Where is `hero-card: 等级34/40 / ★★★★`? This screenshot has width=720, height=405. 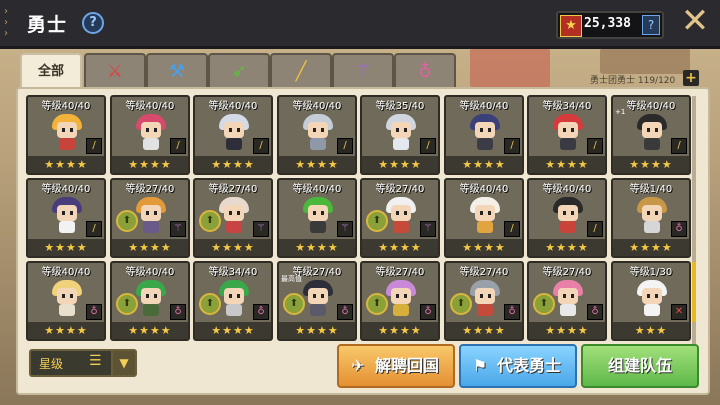
hero-card: 等级34/40 / ★★★★ is located at coordinates (567, 135).